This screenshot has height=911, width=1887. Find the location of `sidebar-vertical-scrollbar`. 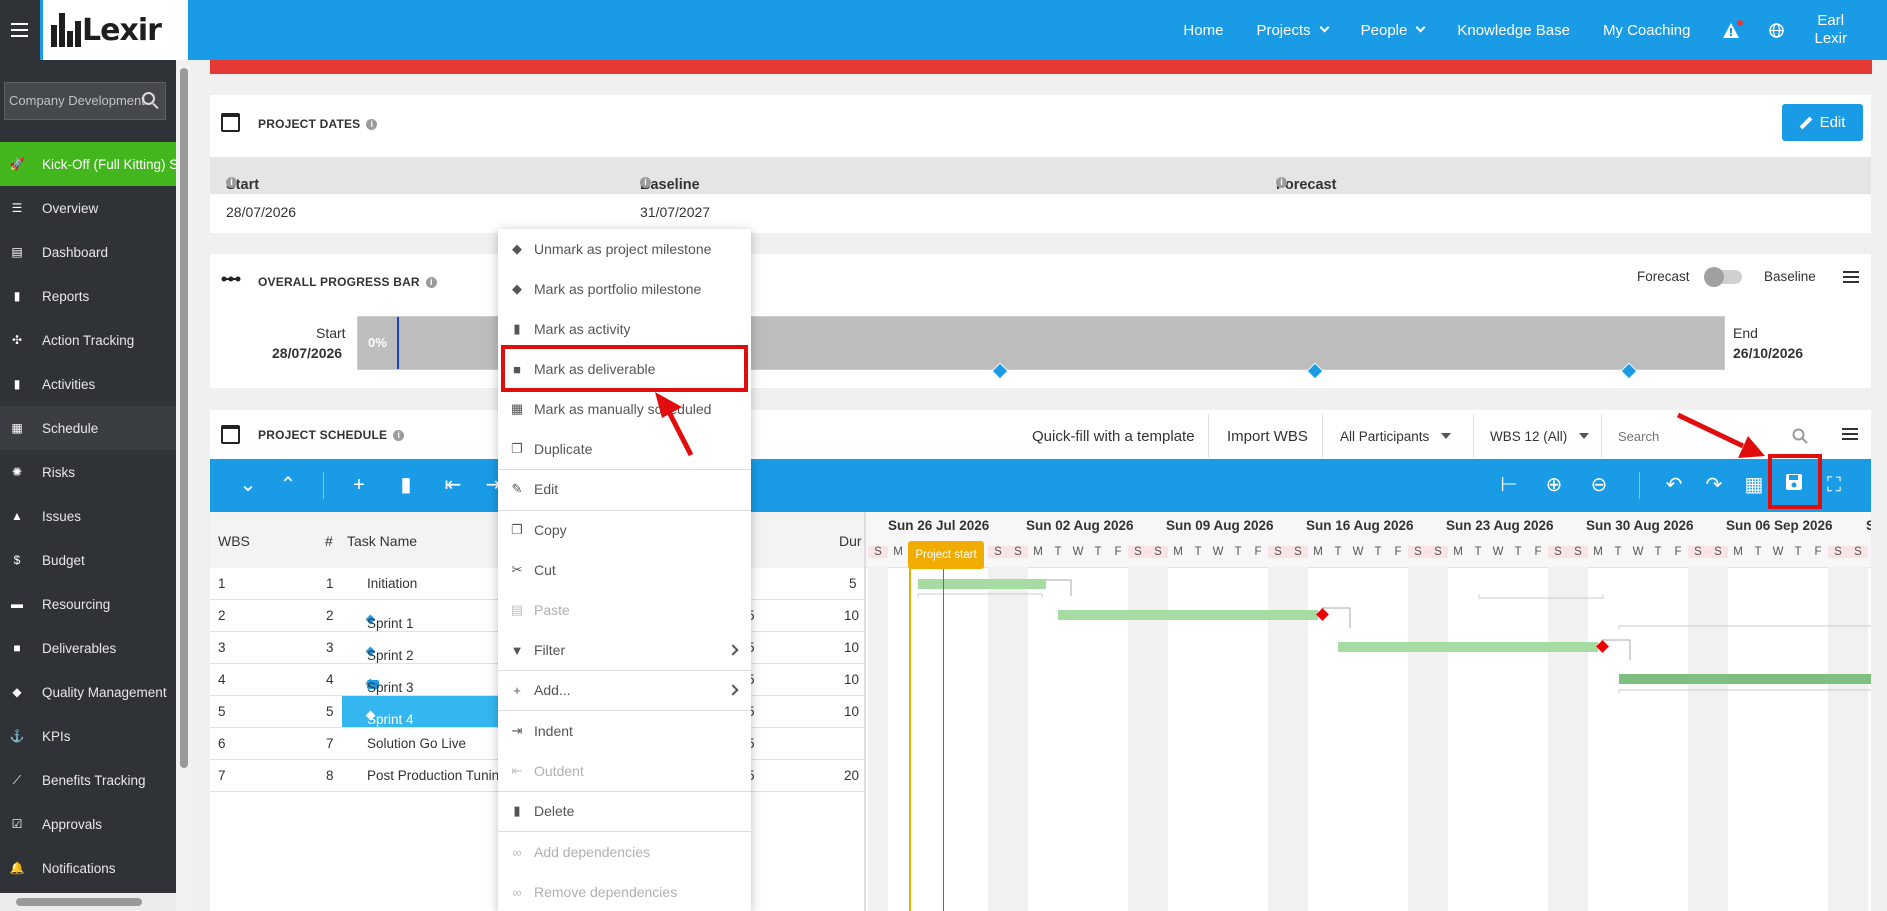

sidebar-vertical-scrollbar is located at coordinates (184, 485).